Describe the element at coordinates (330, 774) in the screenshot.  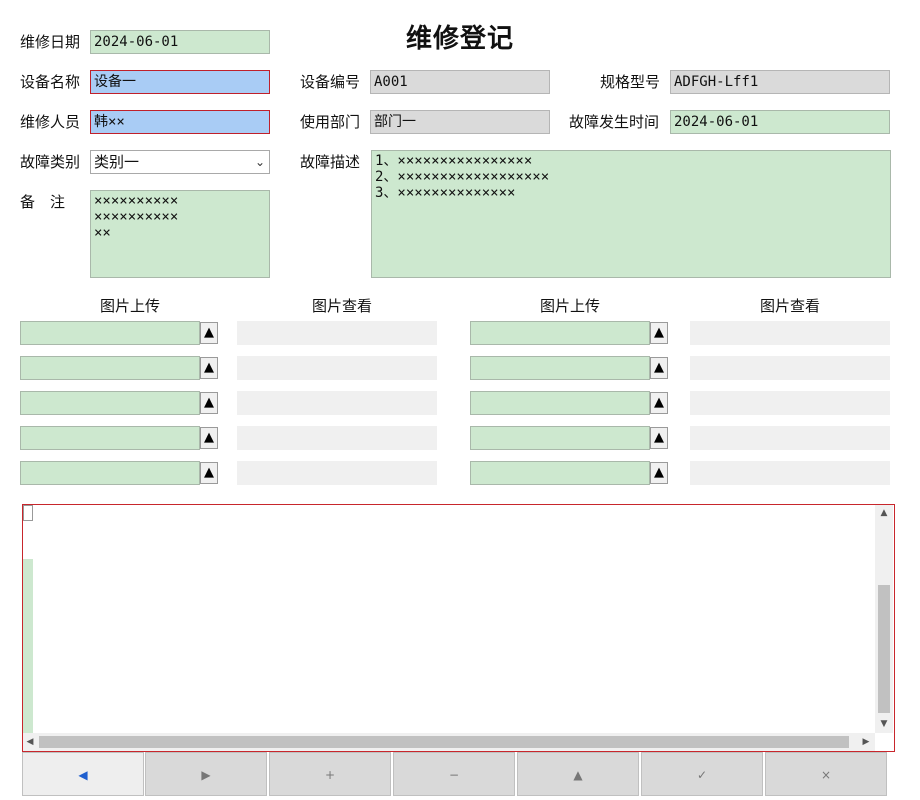
I see `add-record-button: +` at that location.